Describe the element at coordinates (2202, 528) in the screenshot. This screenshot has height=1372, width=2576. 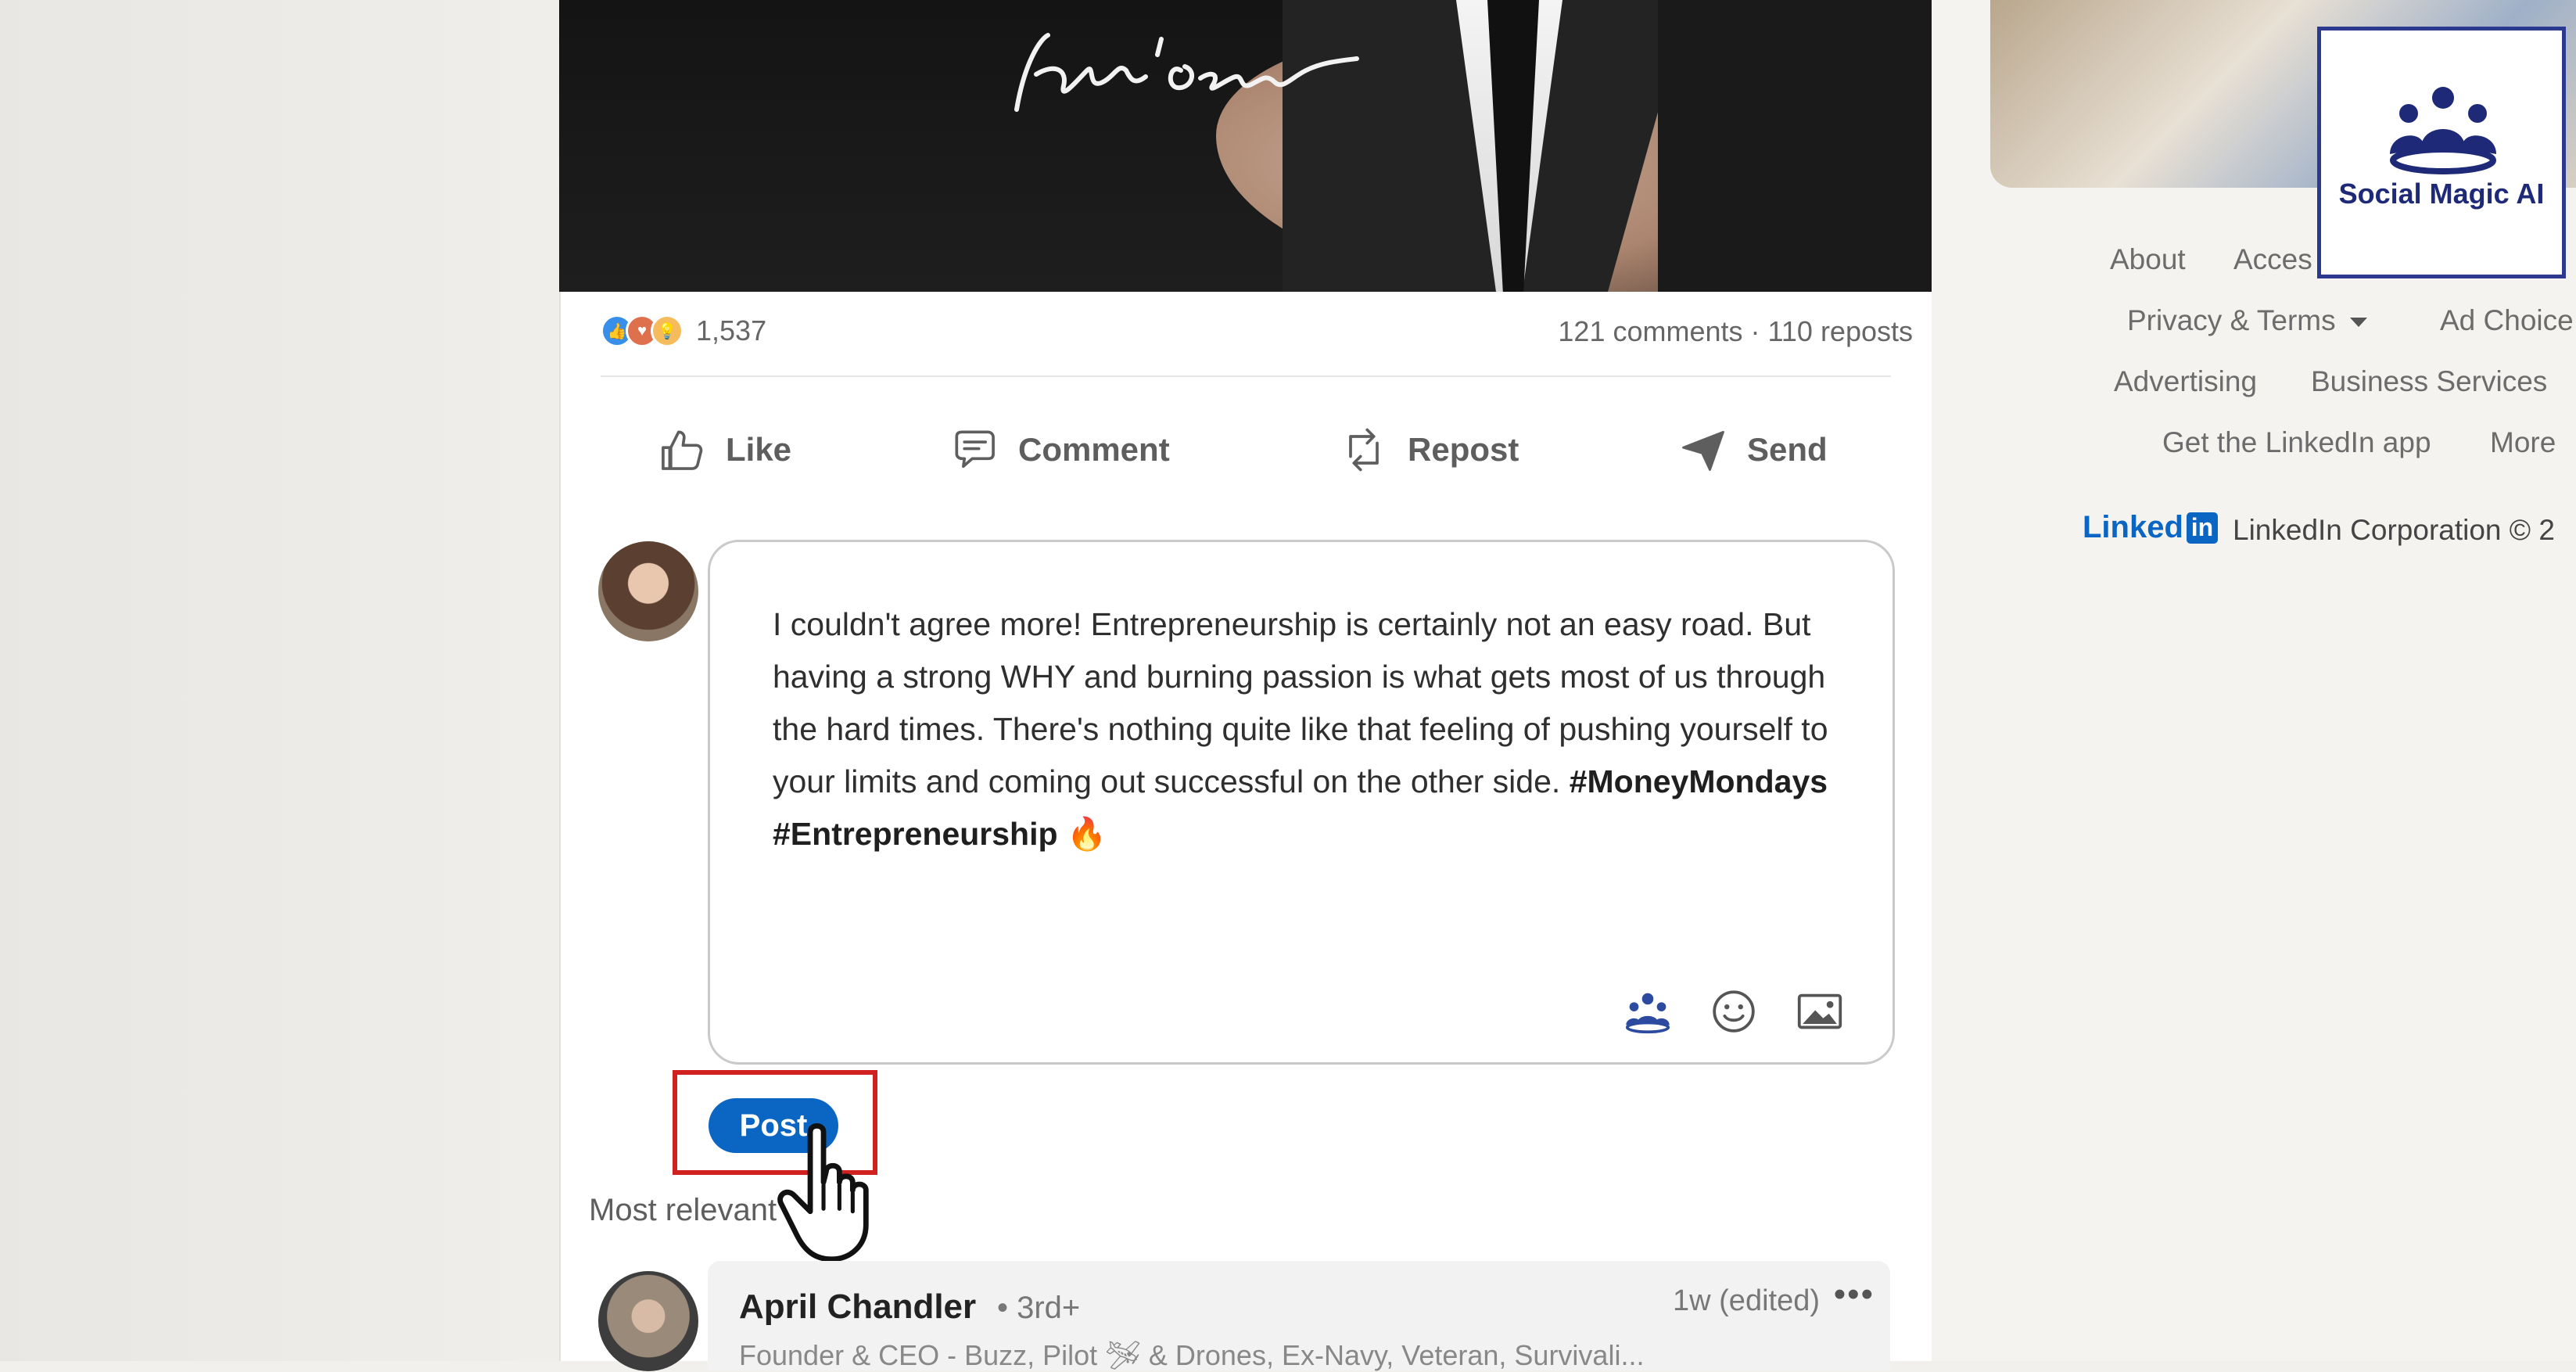
I see `linkedin-in-icon: in` at that location.